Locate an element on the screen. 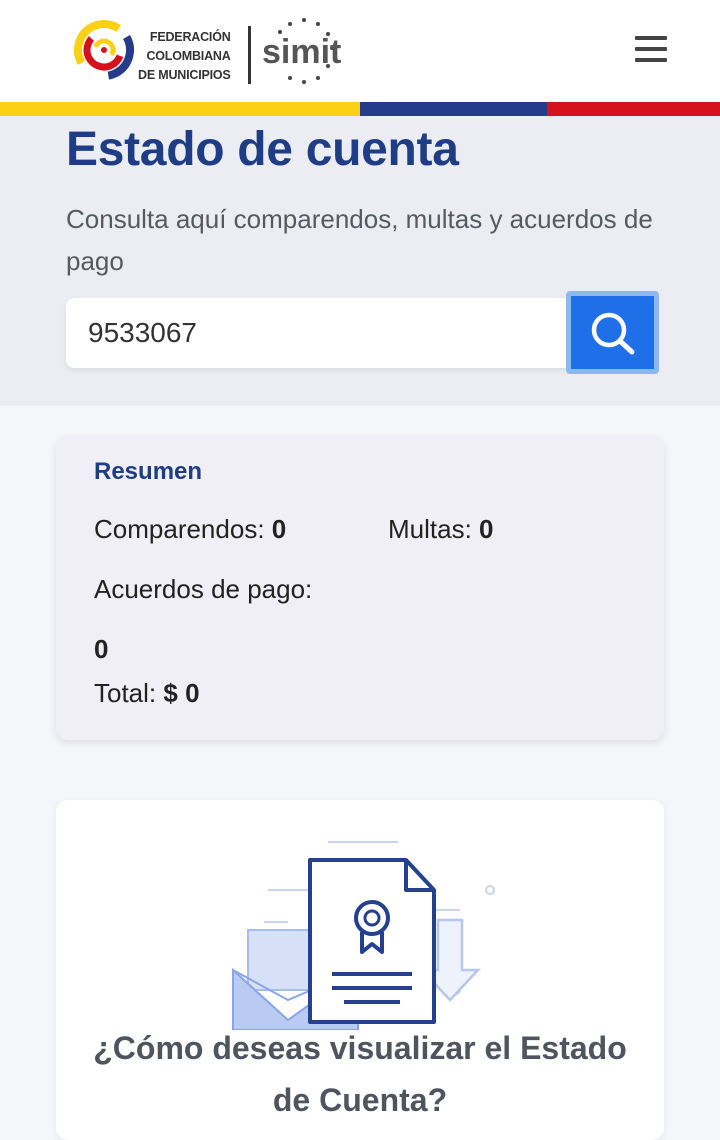 This screenshot has width=720, height=1140. search-icon is located at coordinates (613, 333).